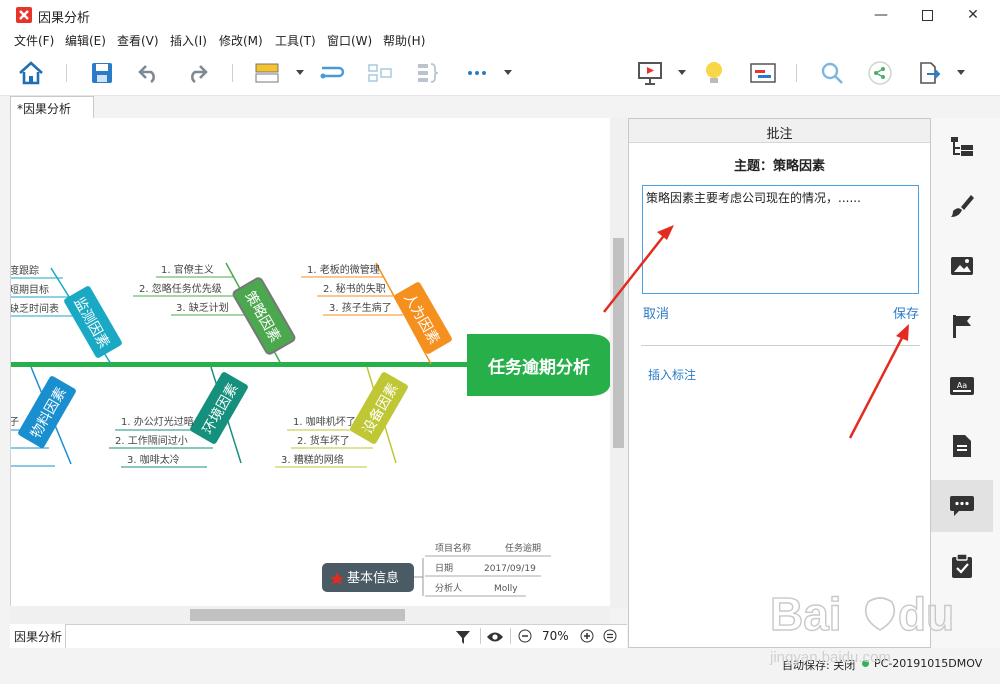 The image size is (1000, 684). I want to click on flag-marker-icon, so click(962, 326).